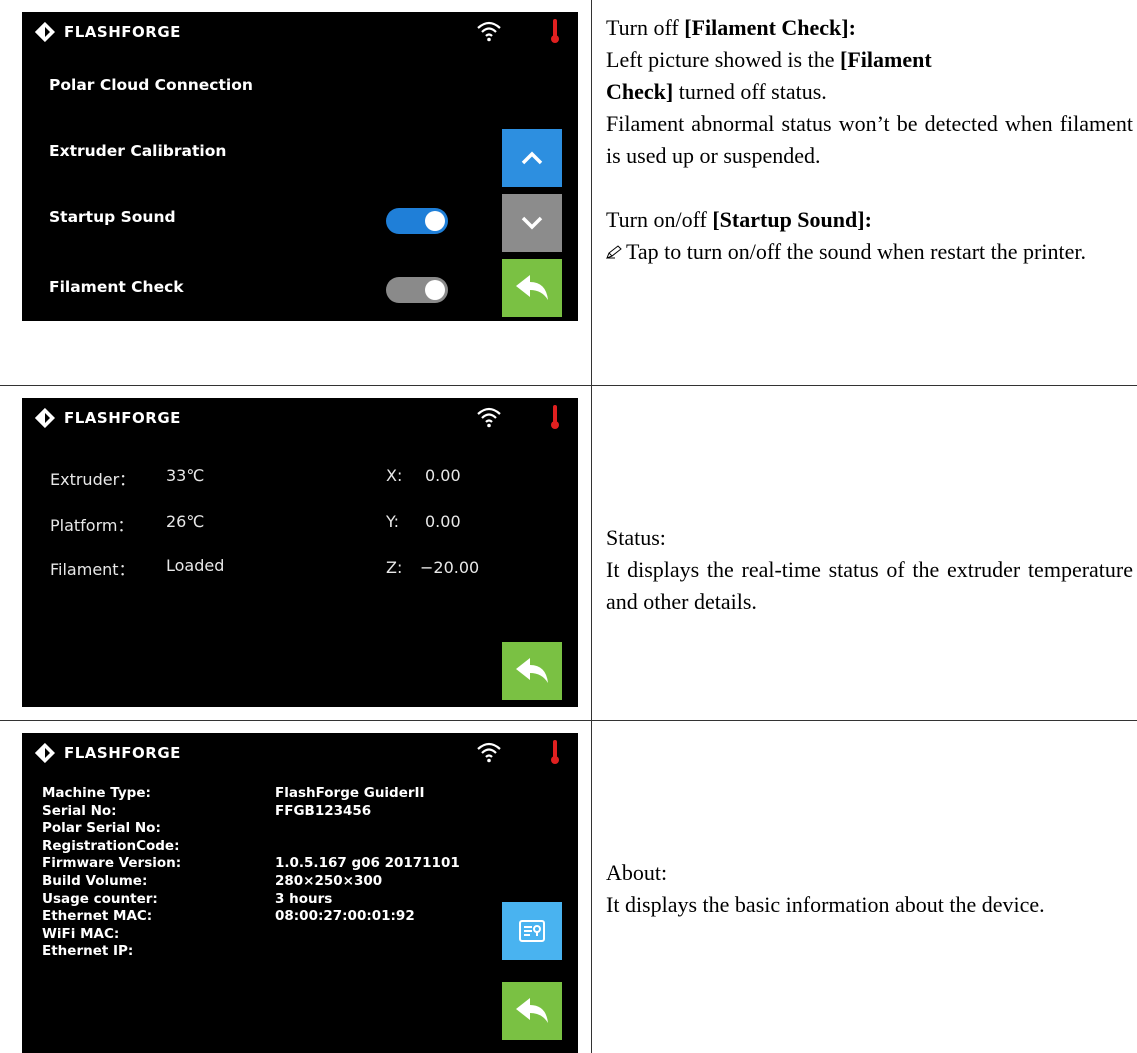  I want to click on filament-value: Loaded, so click(195, 565).